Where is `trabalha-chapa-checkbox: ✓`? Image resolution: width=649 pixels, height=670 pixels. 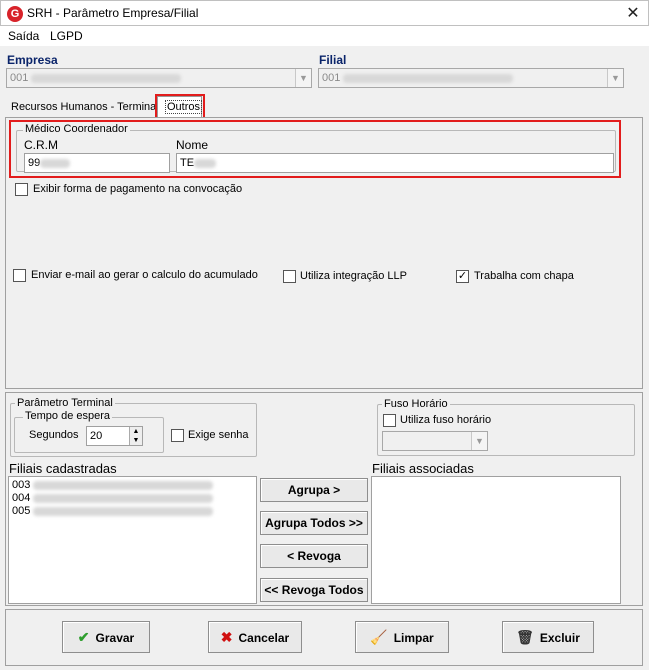
trabalha-chapa-checkbox: ✓ is located at coordinates (462, 276).